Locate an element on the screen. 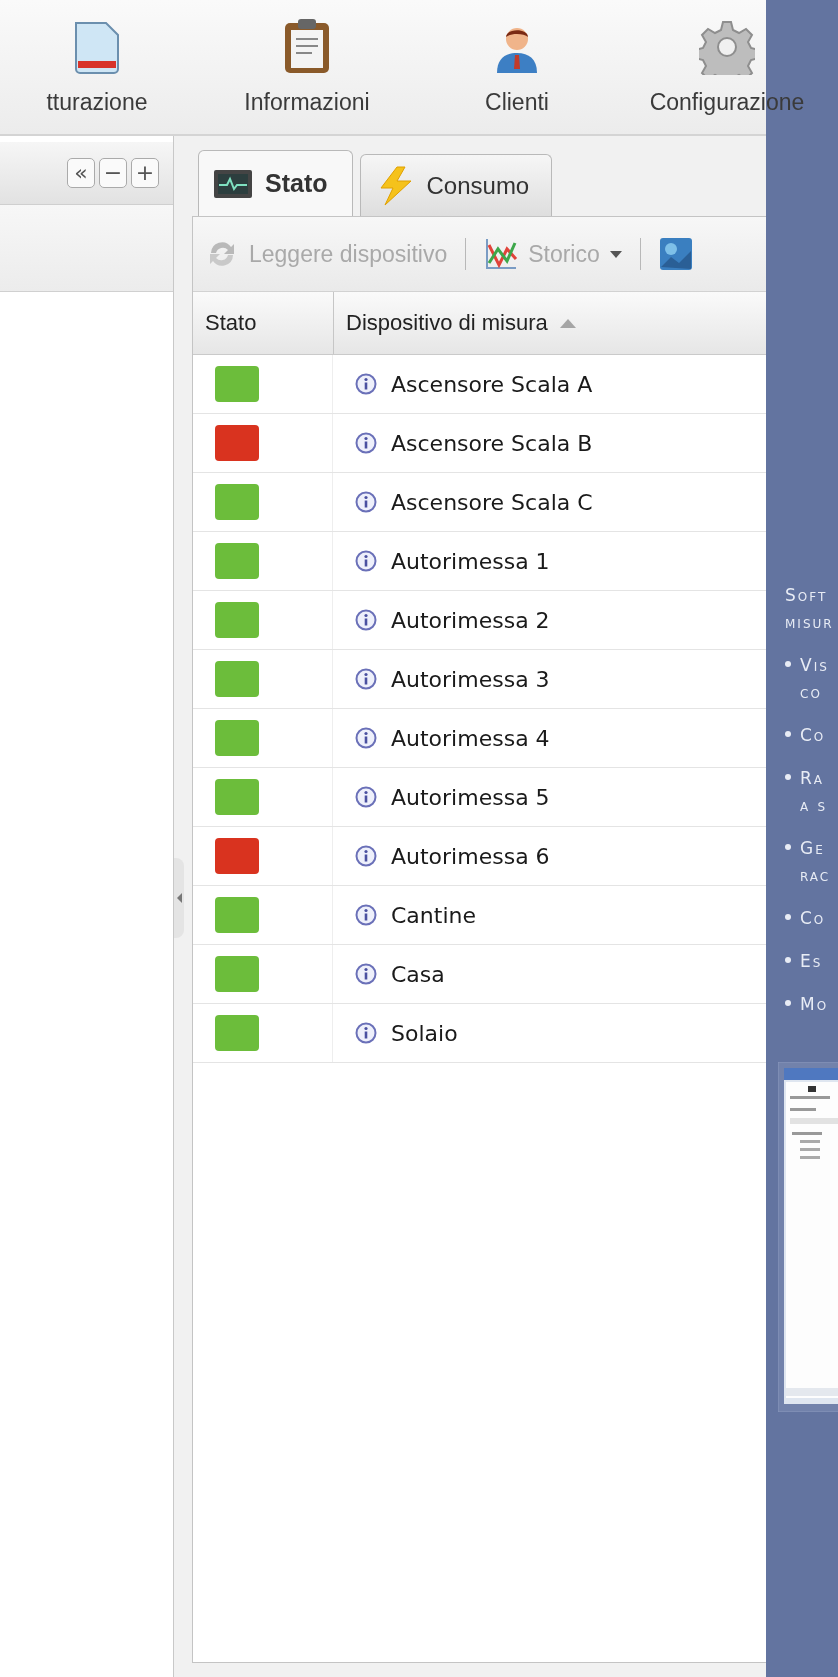 The image size is (838, 1677). splitter-handle is located at coordinates (179, 898).